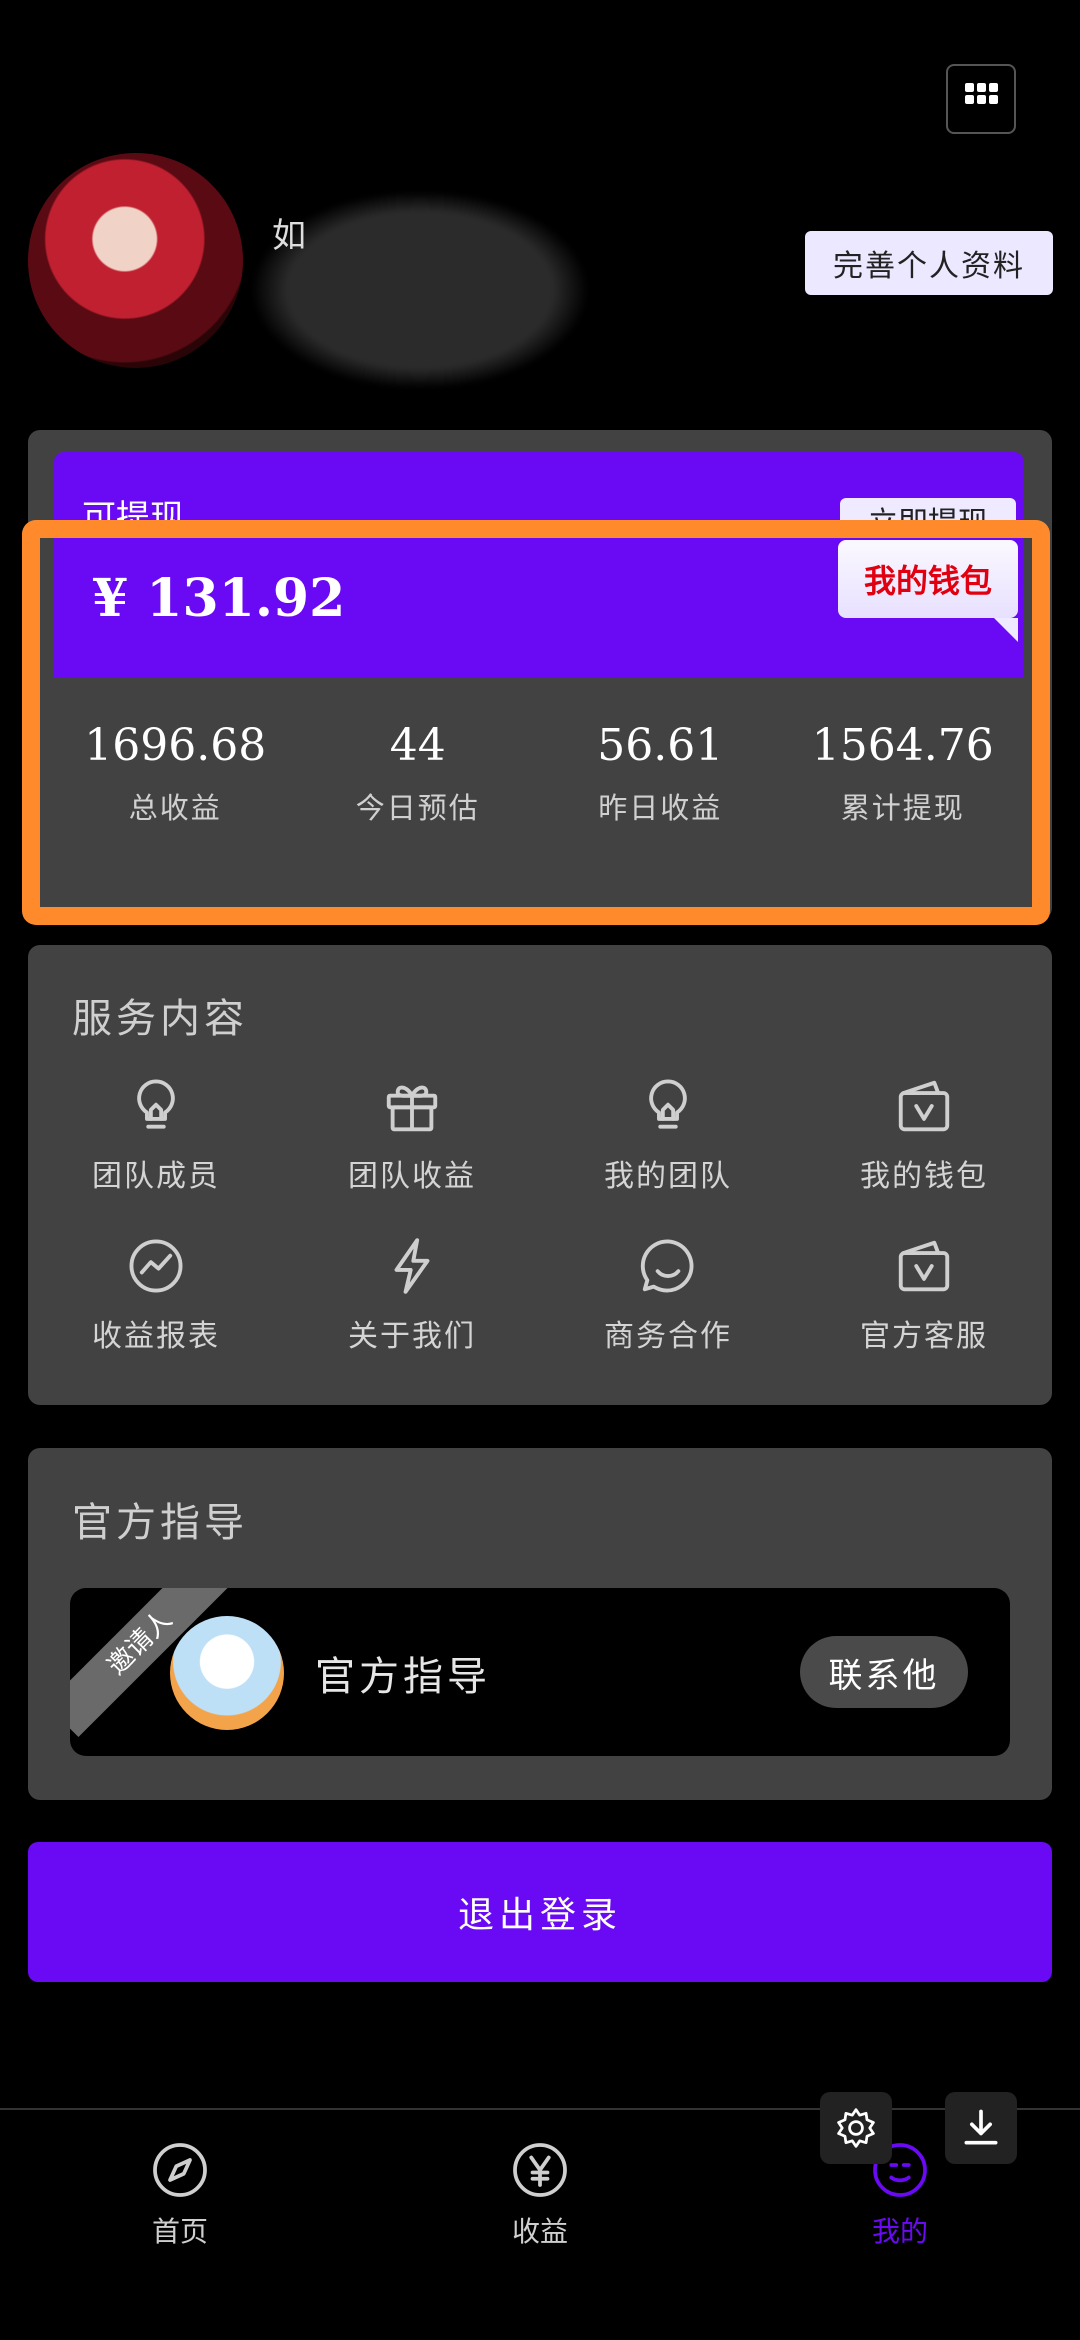 The image size is (1080, 2340). Describe the element at coordinates (667, 1266) in the screenshot. I see `chat-icon` at that location.